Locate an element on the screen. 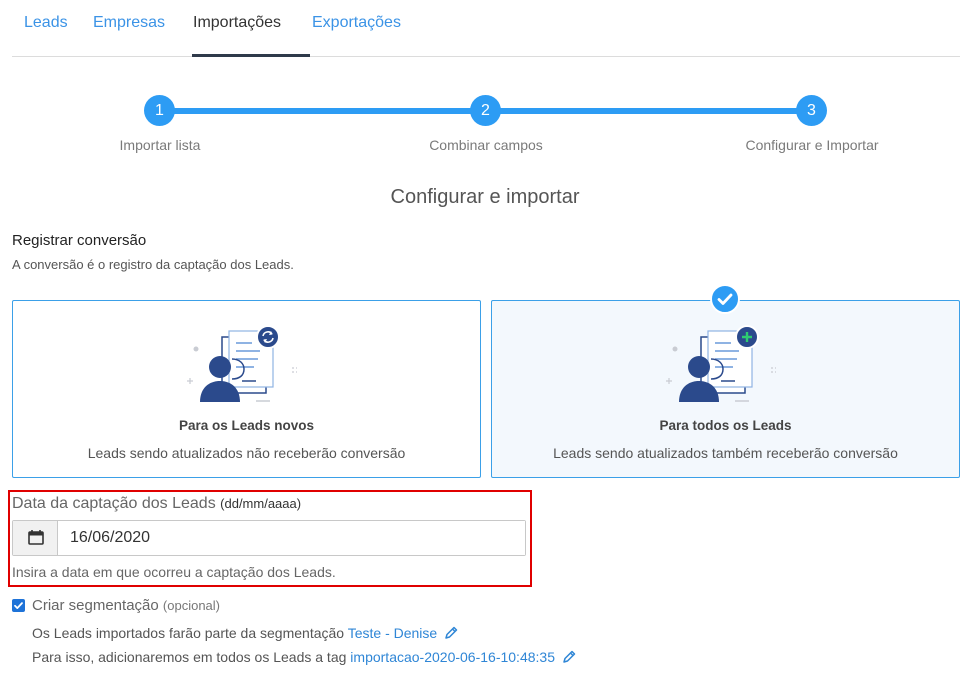  capture-date-label-text: Data da captação dos Leads is located at coordinates (114, 503).